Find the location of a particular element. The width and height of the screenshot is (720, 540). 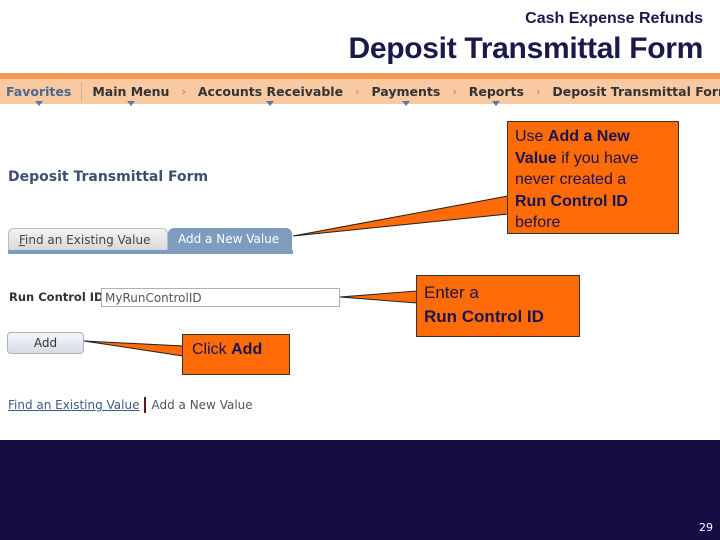

nav-accounts-receivable-label: Accounts Receivable is located at coordinates (270, 91).